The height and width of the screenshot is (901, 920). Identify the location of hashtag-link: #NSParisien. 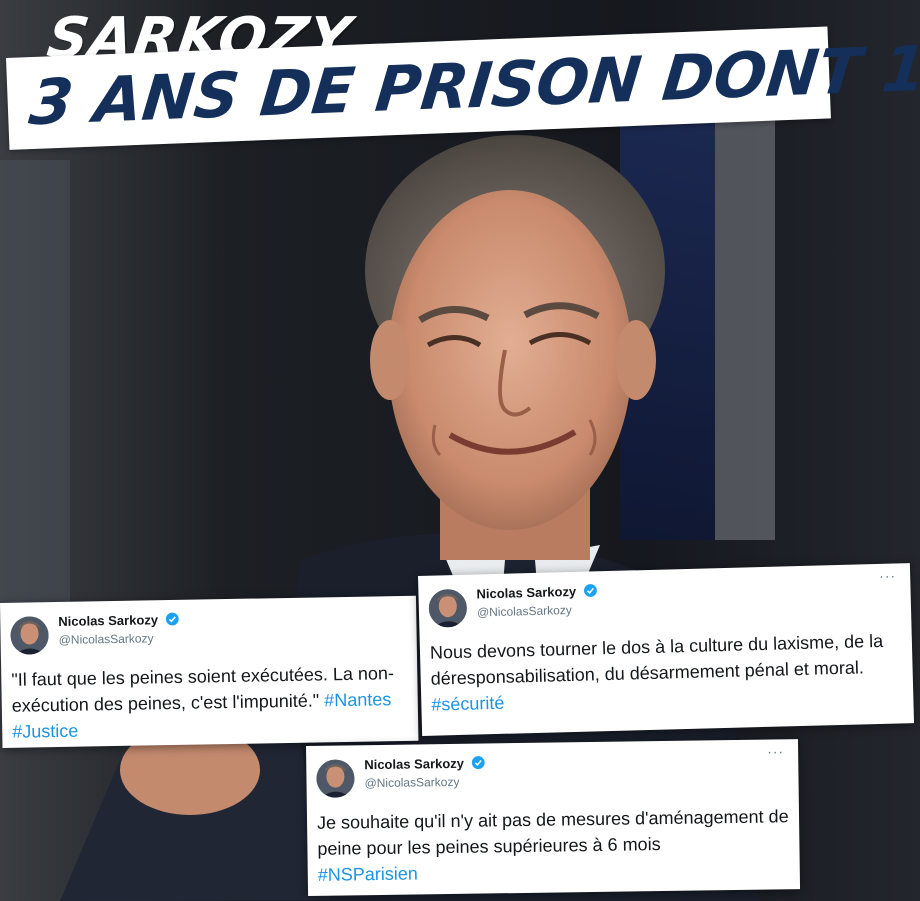
(368, 873).